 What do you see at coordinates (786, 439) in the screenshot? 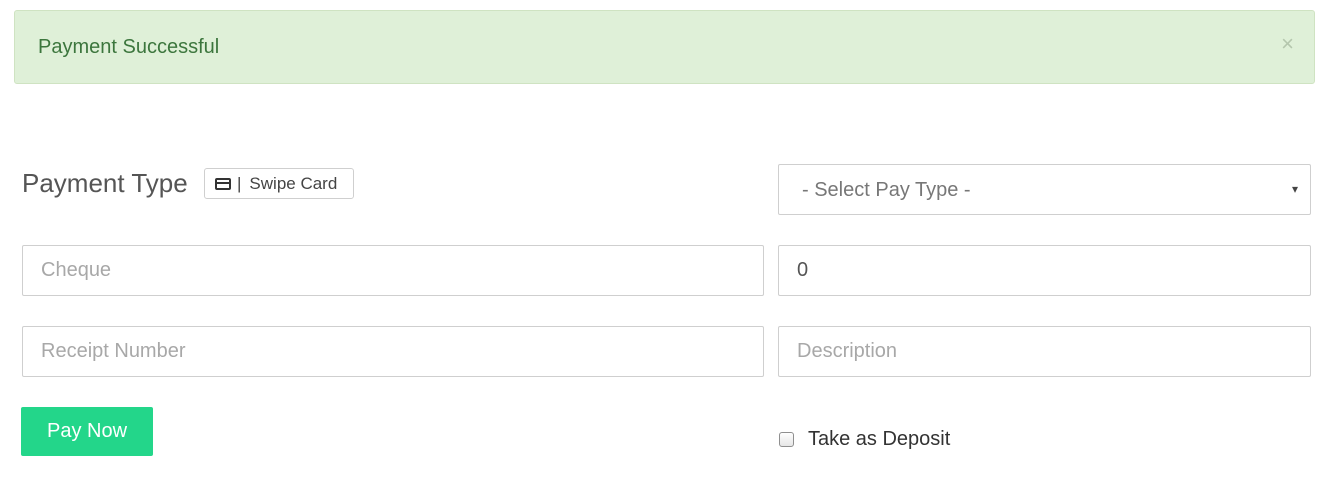
I see `deposit-checkbox` at bounding box center [786, 439].